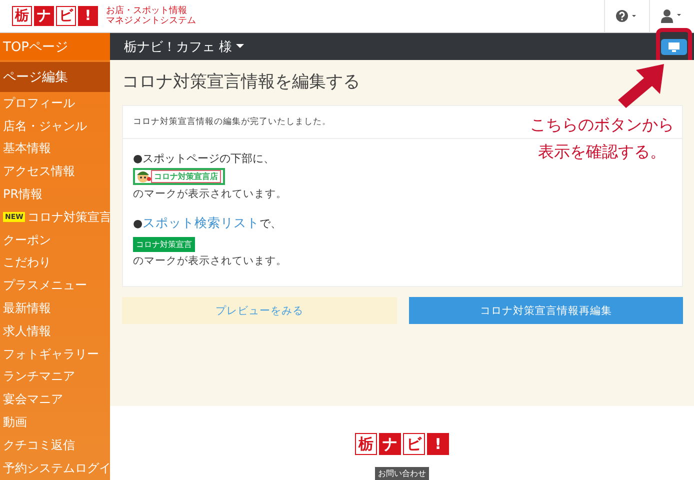 The height and width of the screenshot is (480, 694). I want to click on sidebar-item: TOPページ, so click(55, 46).